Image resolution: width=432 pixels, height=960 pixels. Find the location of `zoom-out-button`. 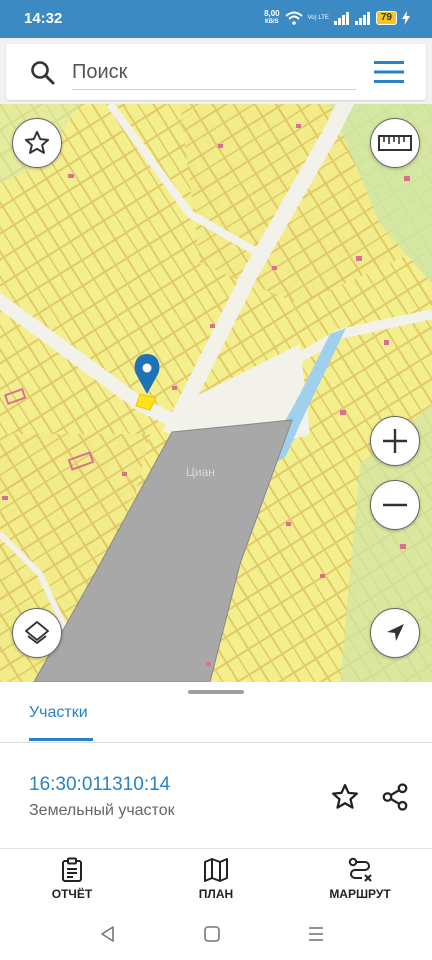

zoom-out-button is located at coordinates (395, 505).